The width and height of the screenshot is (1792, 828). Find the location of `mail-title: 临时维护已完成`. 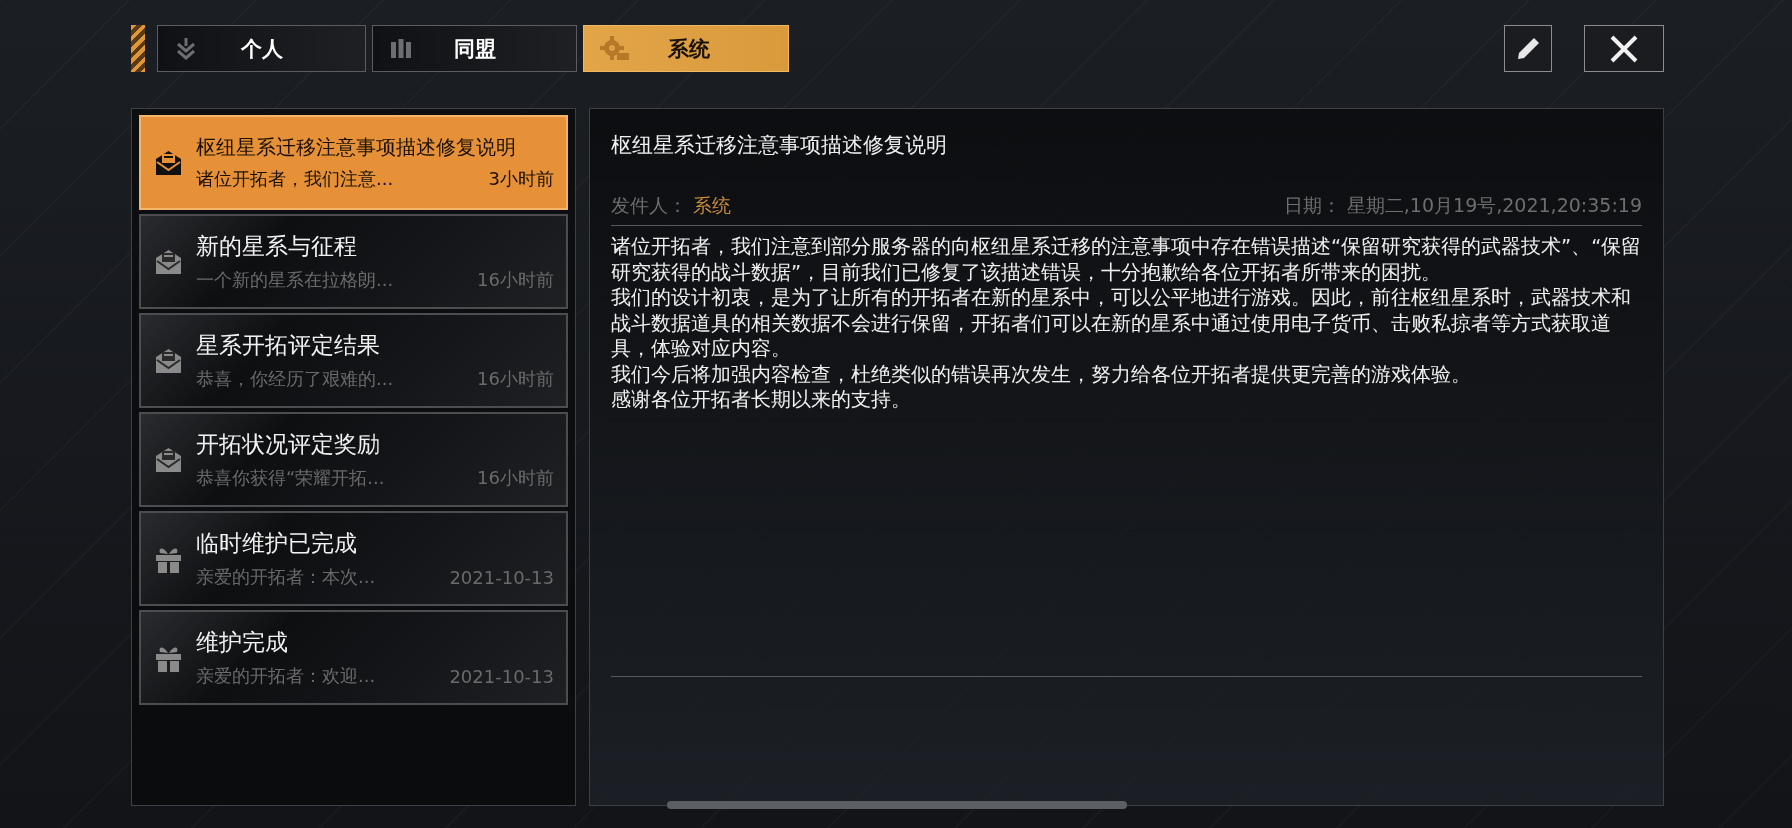

mail-title: 临时维护已完成 is located at coordinates (277, 543).